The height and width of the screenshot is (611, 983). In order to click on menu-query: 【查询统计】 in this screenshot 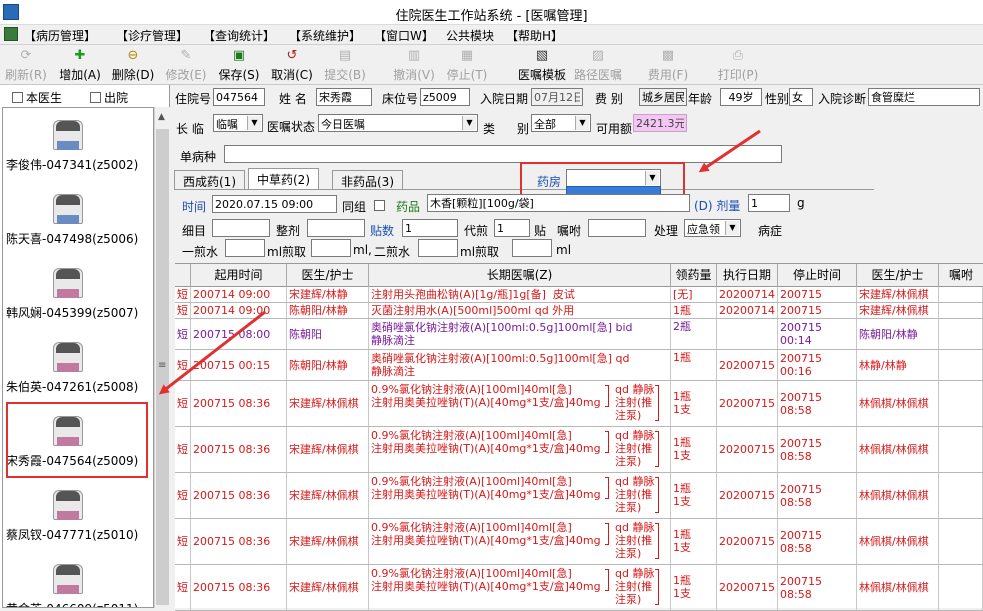, I will do `click(239, 35)`.